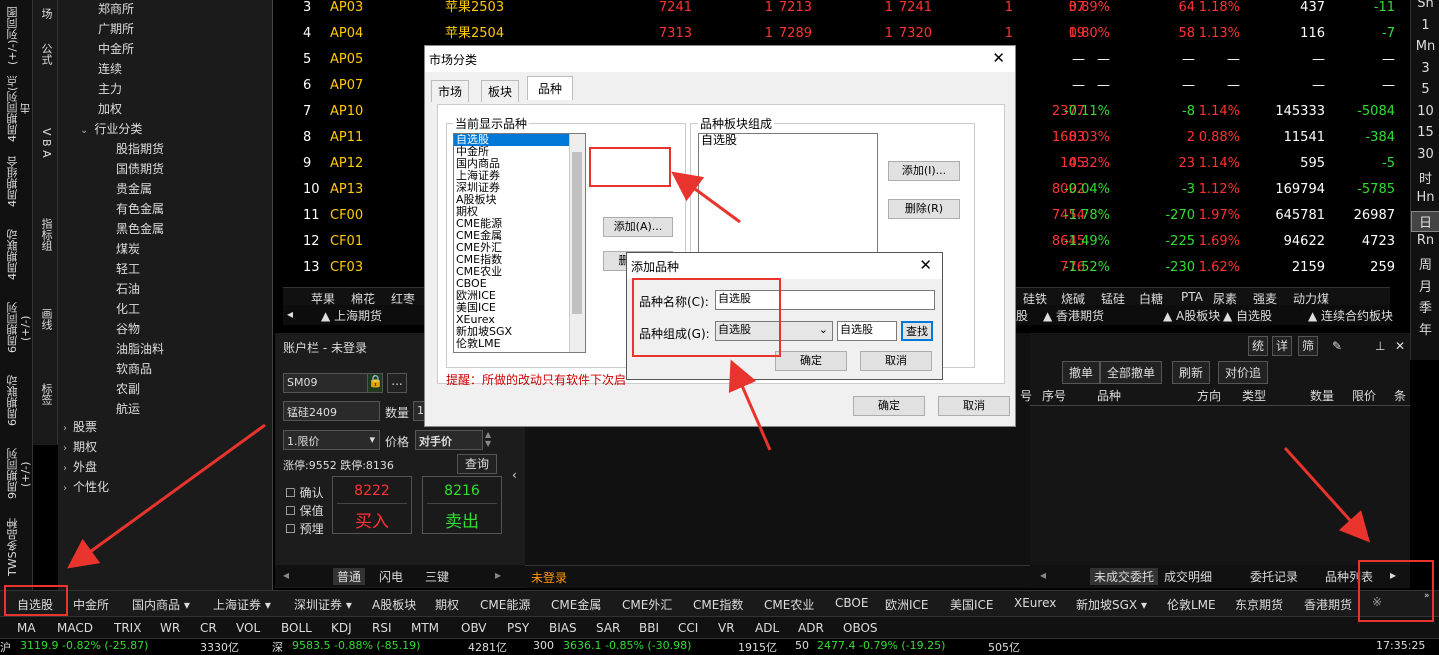 This screenshot has height=655, width=1439. I want to click on account-tab-2: 三键, so click(437, 576).